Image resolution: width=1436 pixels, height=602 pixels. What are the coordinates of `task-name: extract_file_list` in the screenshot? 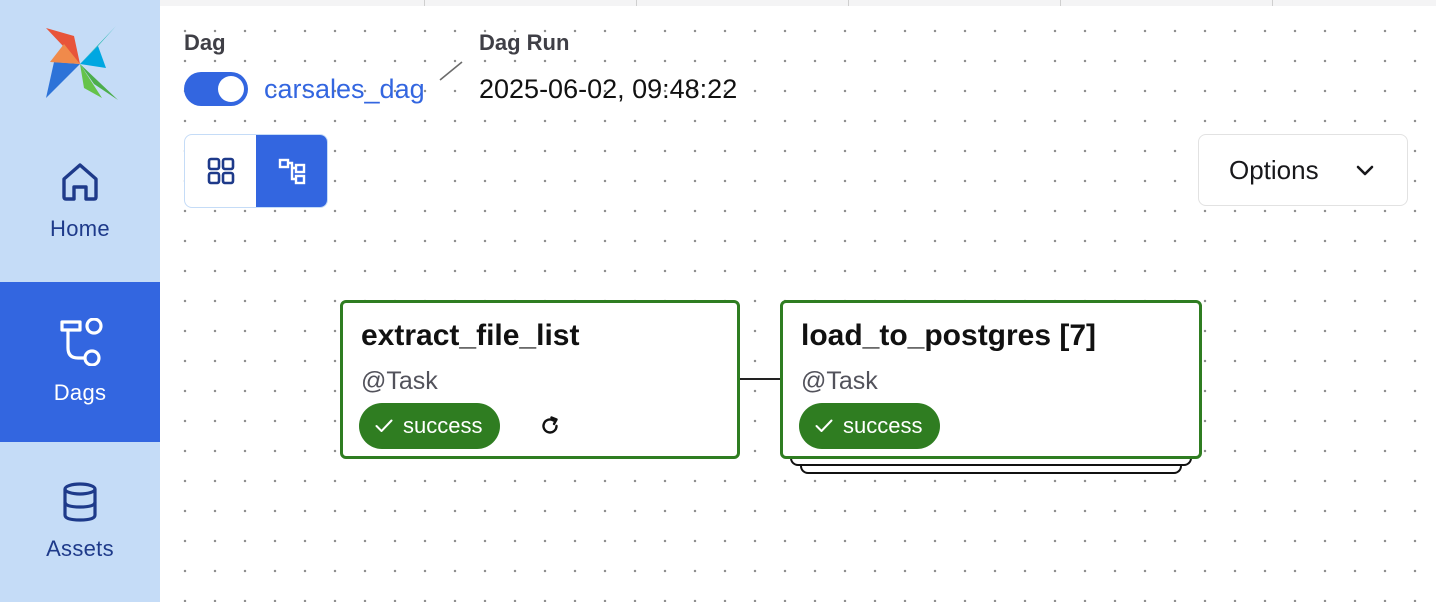 It's located at (470, 335).